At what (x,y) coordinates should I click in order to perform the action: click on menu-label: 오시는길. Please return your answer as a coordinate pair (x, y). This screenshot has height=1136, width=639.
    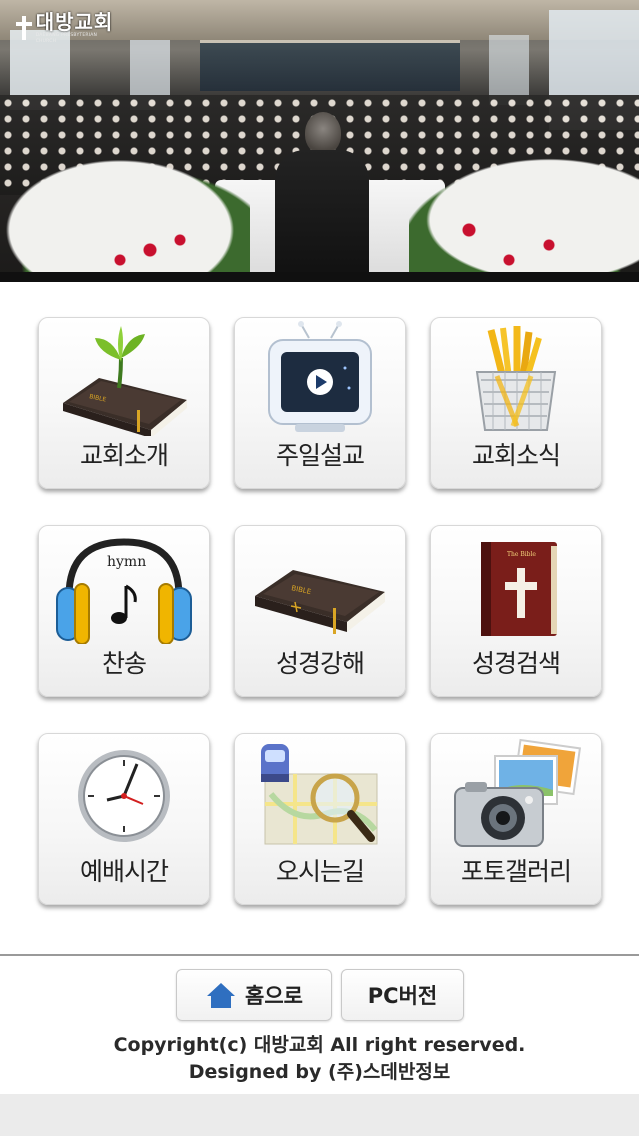
    Looking at the image, I should click on (320, 871).